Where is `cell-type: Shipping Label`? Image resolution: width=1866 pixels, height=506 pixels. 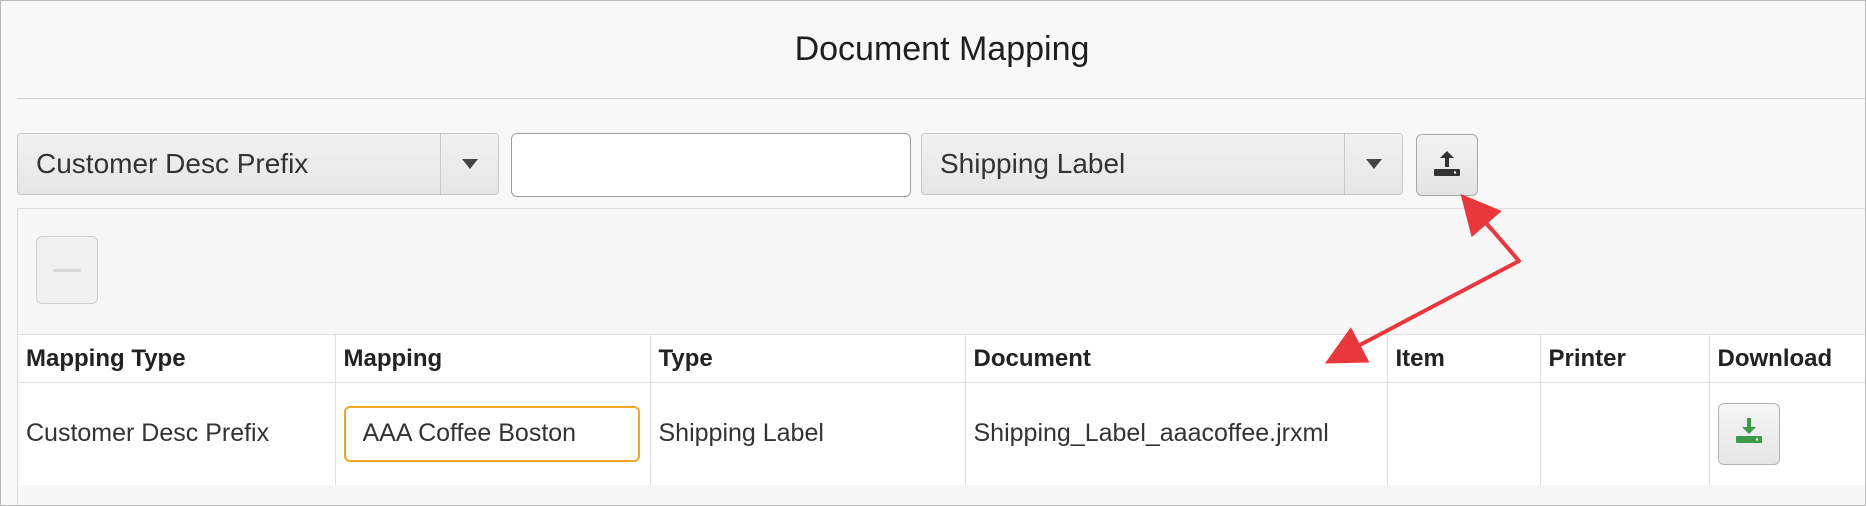
cell-type: Shipping Label is located at coordinates (808, 433).